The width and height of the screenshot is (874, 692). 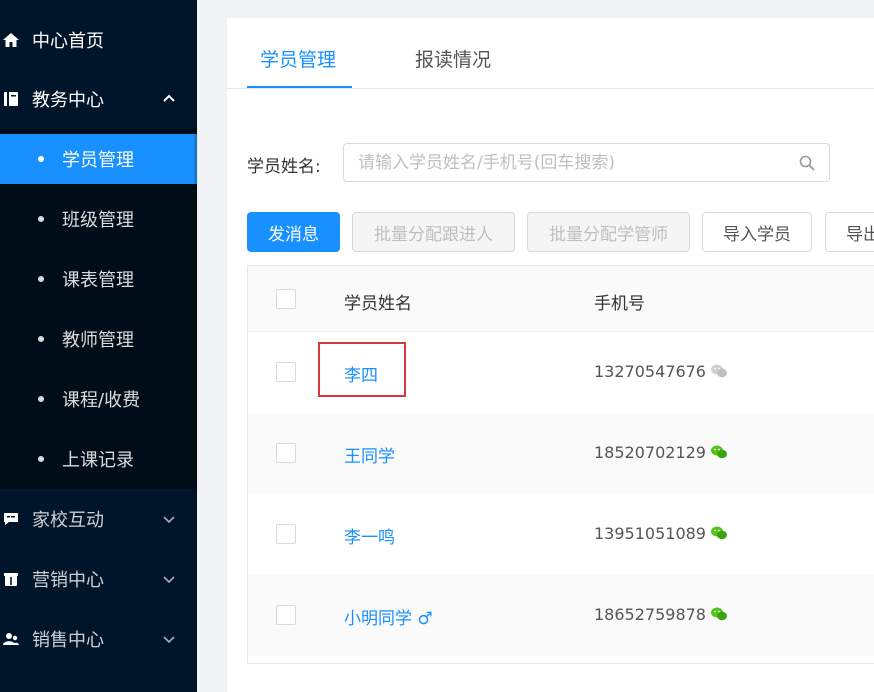 I want to click on sidebar-item-academic: 教务中心, so click(x=98, y=99).